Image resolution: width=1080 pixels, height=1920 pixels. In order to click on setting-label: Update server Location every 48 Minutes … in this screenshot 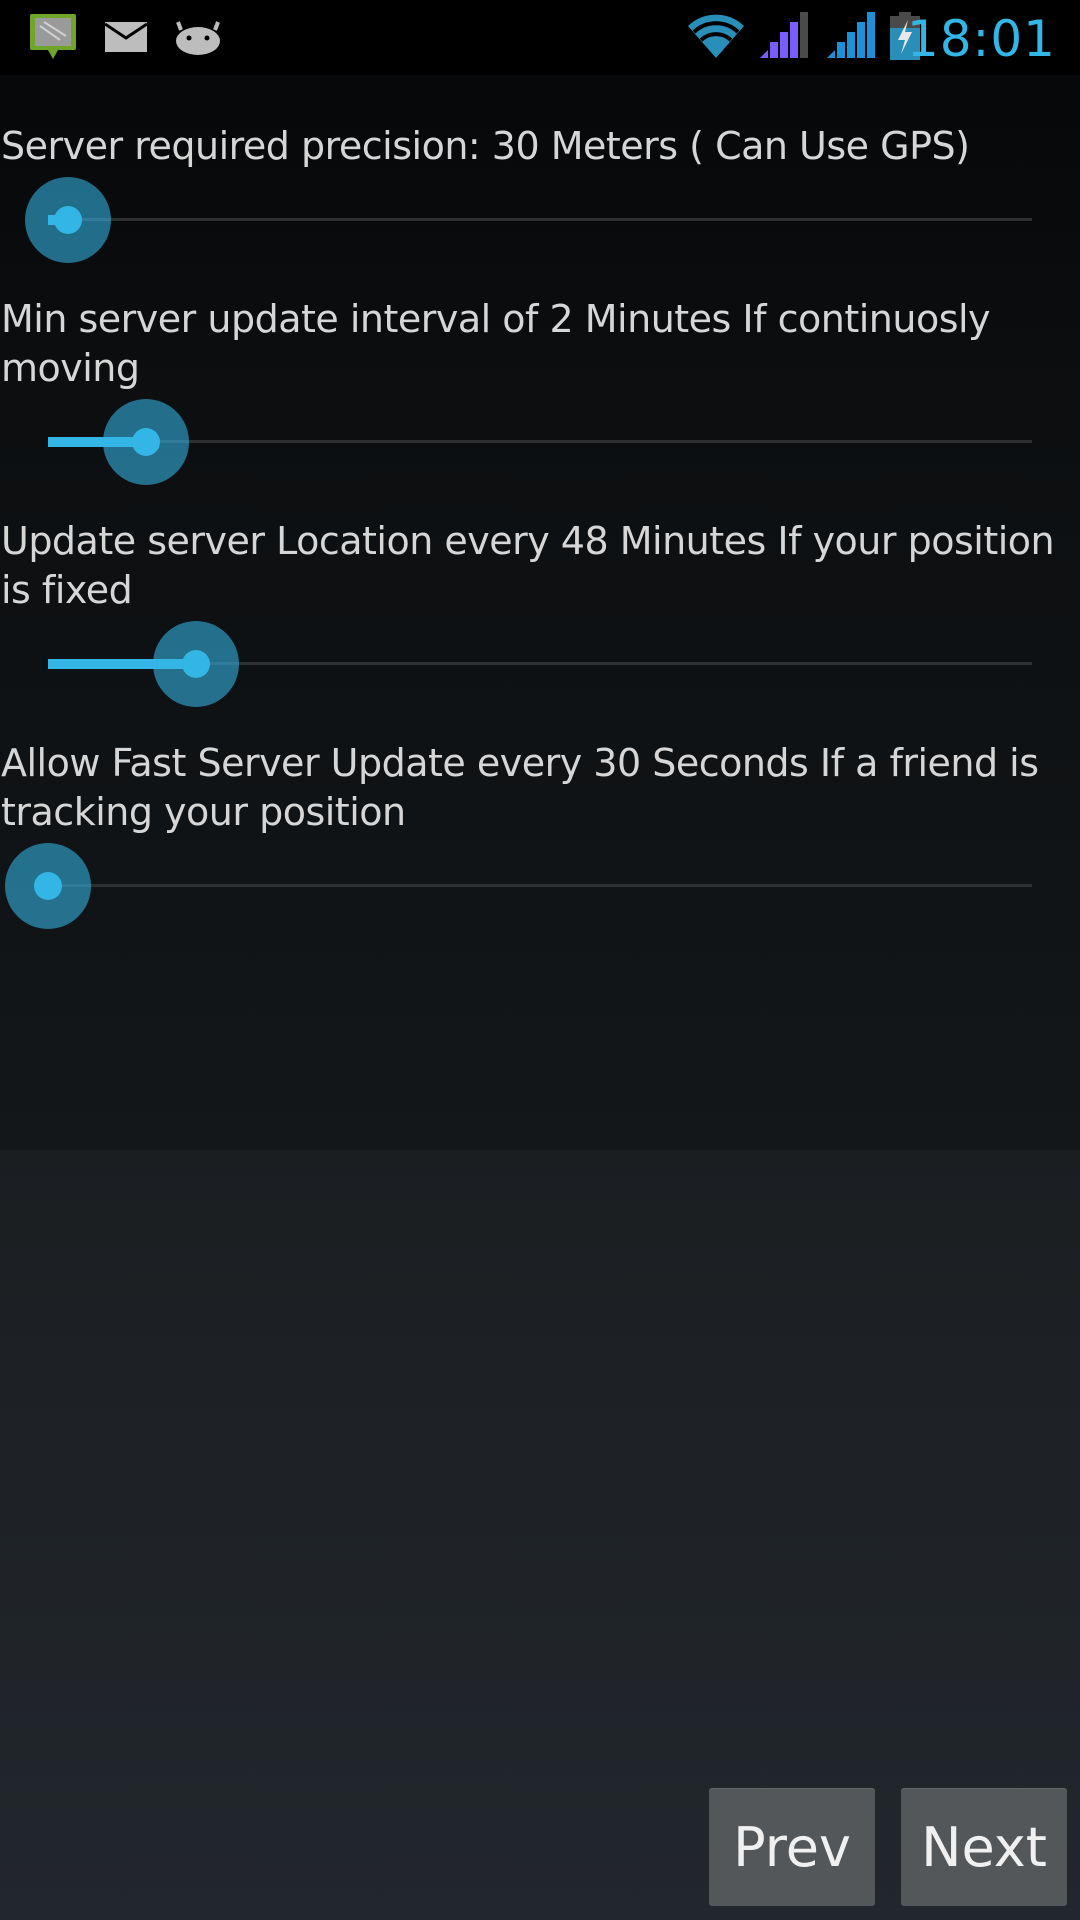, I will do `click(528, 565)`.